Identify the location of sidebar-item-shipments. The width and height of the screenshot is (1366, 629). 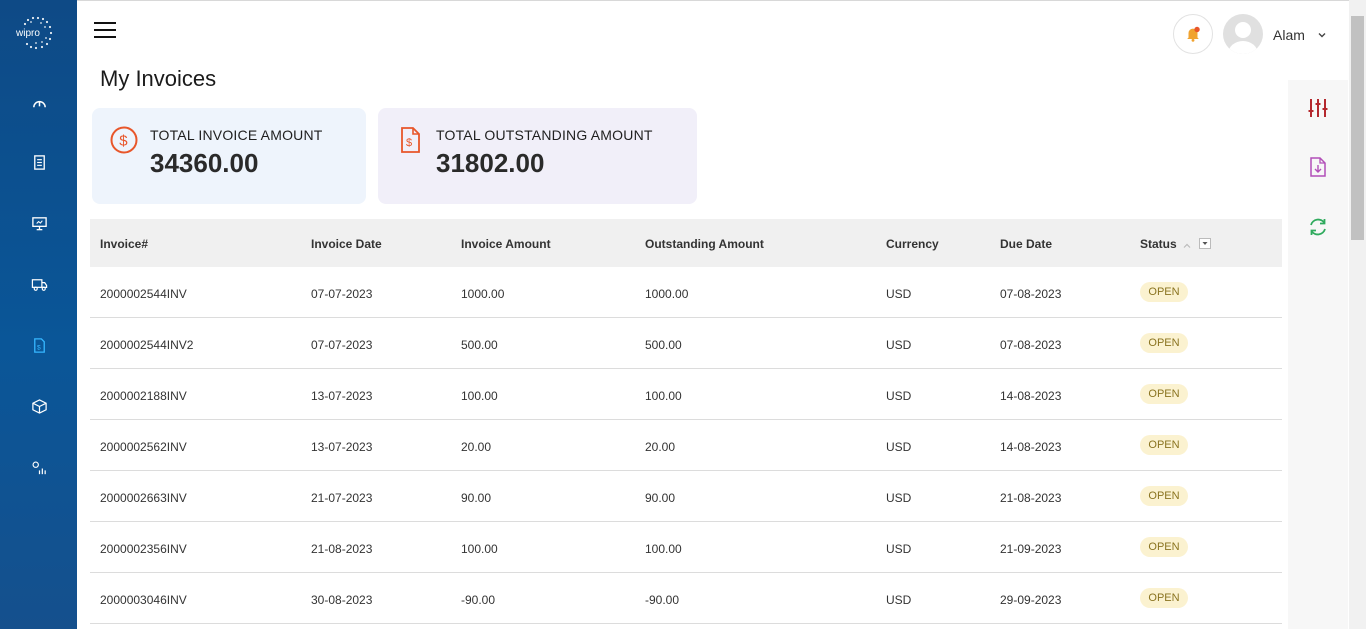
(39, 284).